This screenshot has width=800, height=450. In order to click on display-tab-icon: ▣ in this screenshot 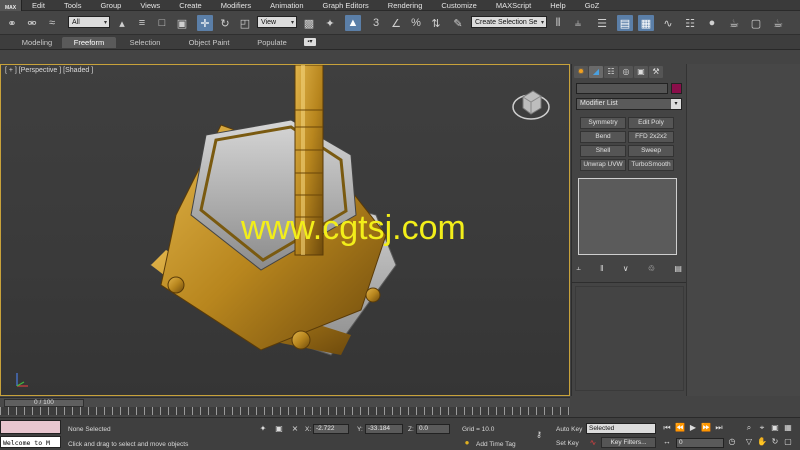, I will do `click(641, 72)`.